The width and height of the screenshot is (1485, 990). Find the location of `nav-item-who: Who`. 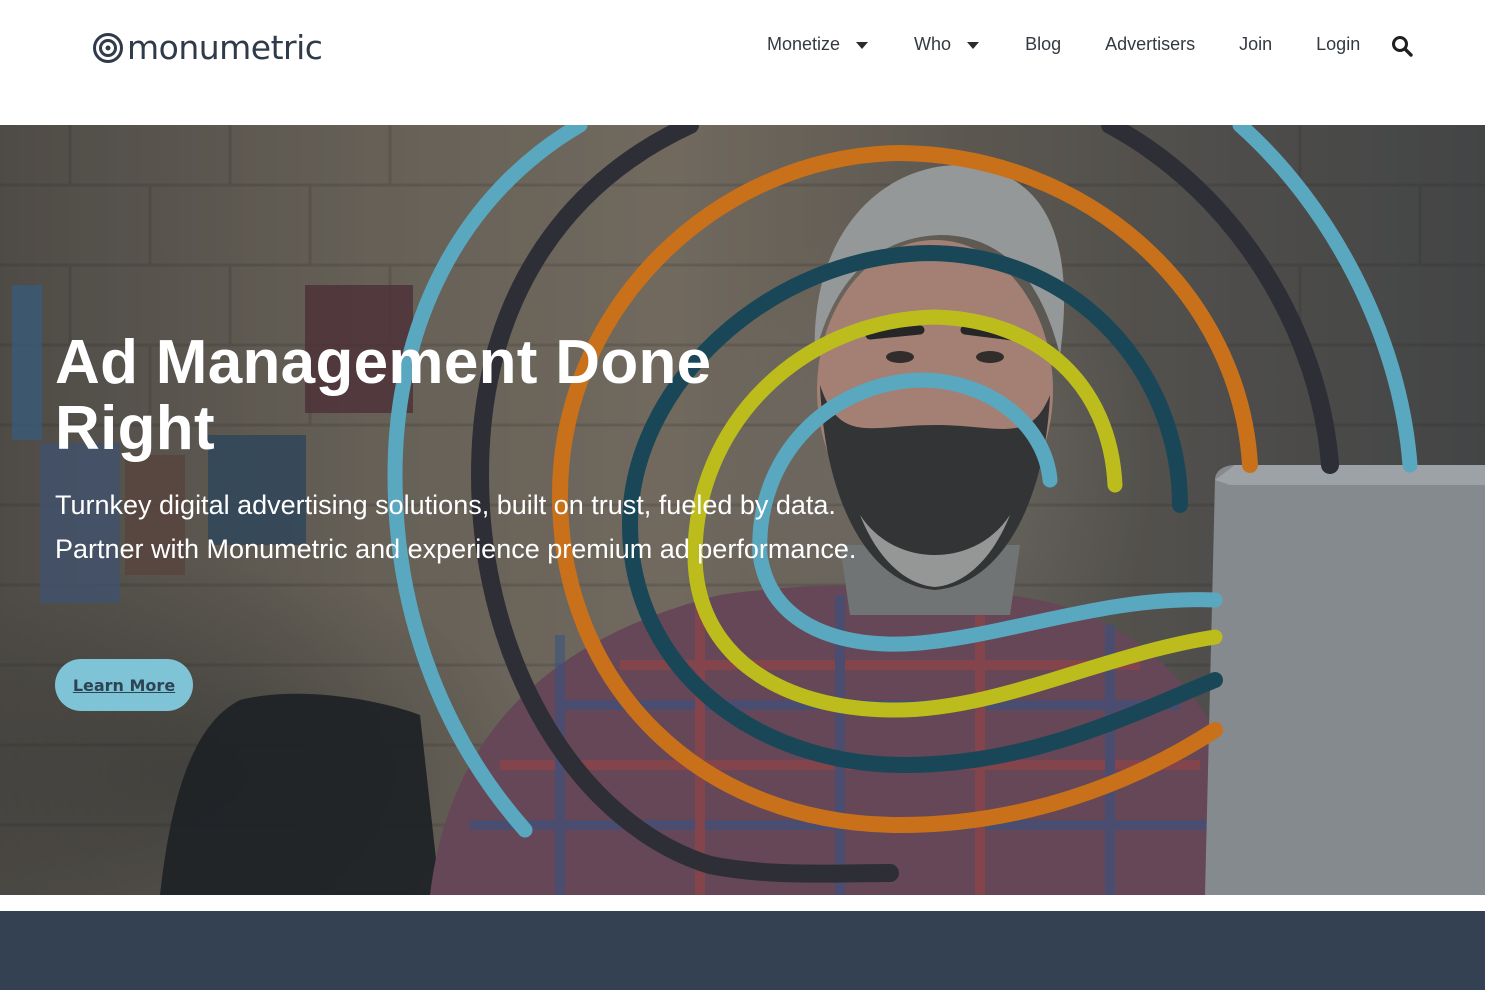

nav-item-who: Who is located at coordinates (947, 44).